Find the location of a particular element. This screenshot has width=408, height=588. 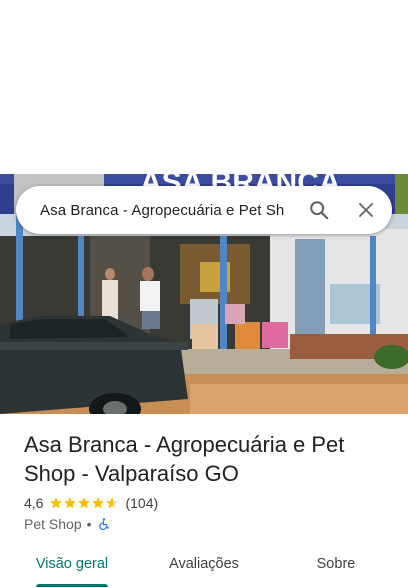

active-tab-indicator is located at coordinates (72, 585).